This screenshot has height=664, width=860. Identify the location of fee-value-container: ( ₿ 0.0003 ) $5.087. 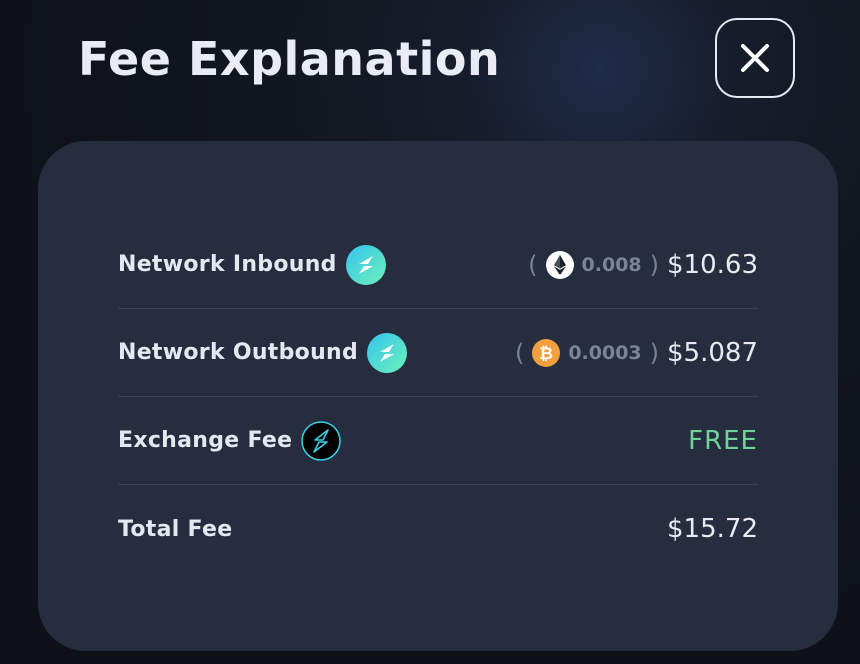
(636, 353).